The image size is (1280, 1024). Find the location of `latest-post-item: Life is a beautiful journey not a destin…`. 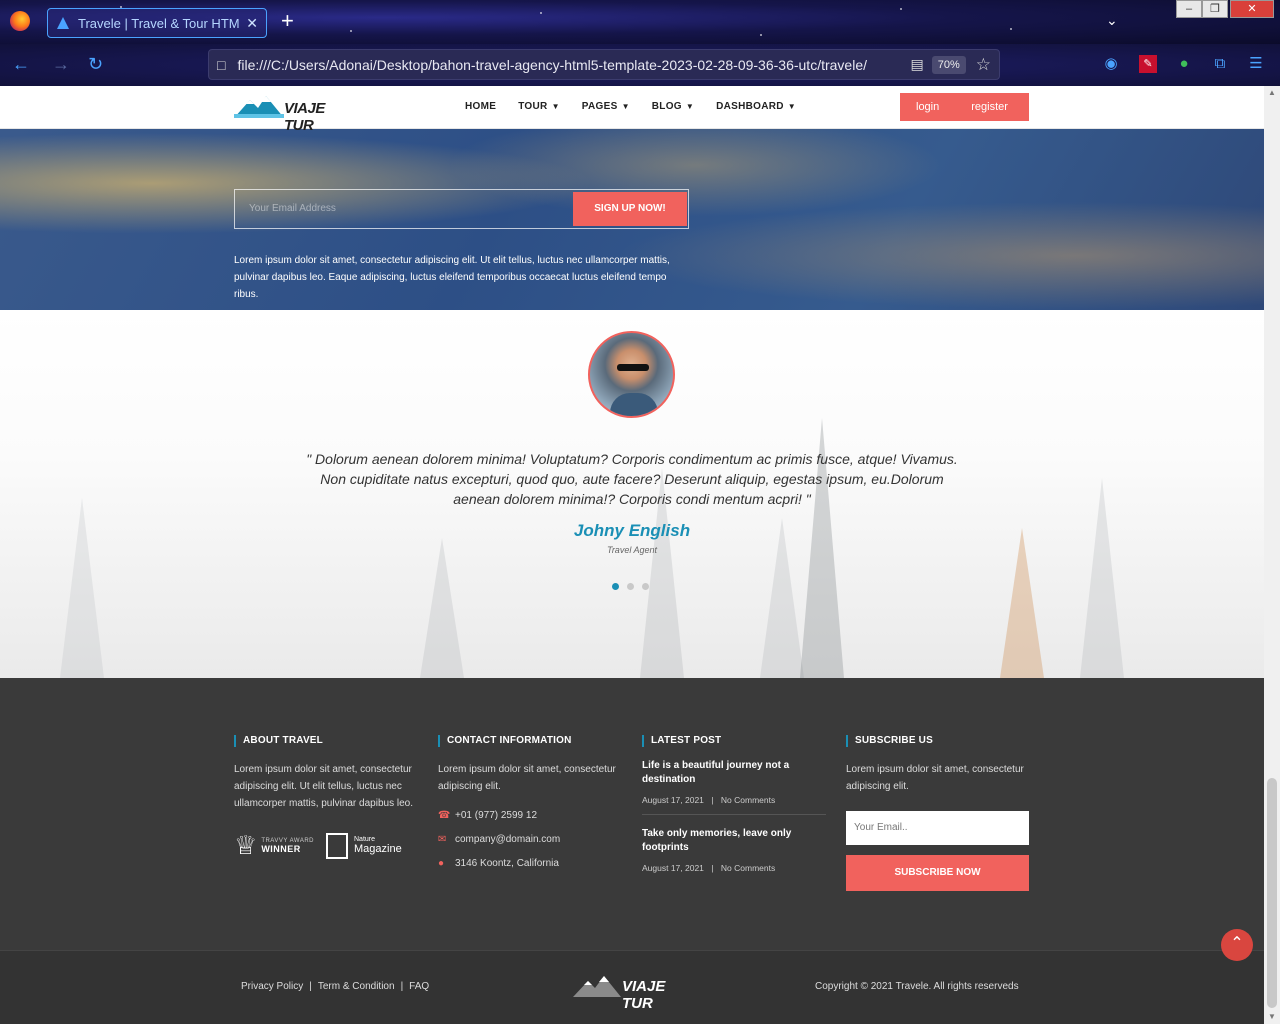

latest-post-item: Life is a beautiful journey not a destin… is located at coordinates (734, 782).